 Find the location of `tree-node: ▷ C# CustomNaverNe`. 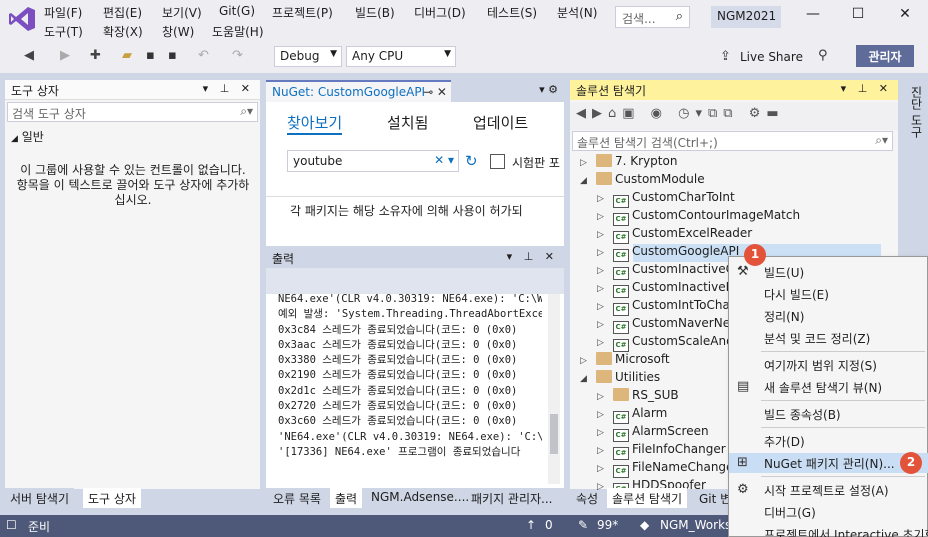

tree-node: ▷ C# CustomNaverNe is located at coordinates (663, 325).